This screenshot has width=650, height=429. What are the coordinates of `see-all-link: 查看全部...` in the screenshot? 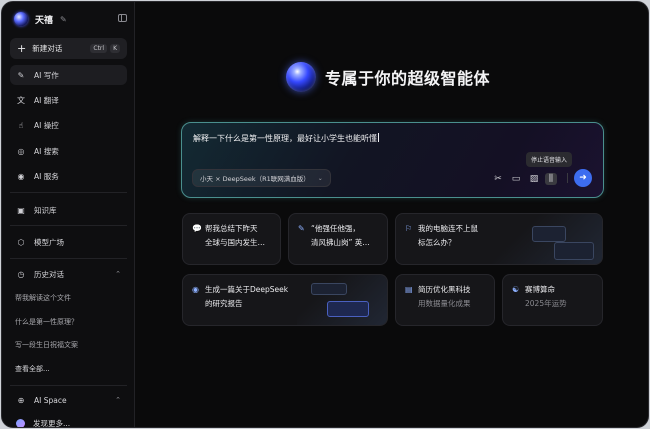 It's located at (32, 369).